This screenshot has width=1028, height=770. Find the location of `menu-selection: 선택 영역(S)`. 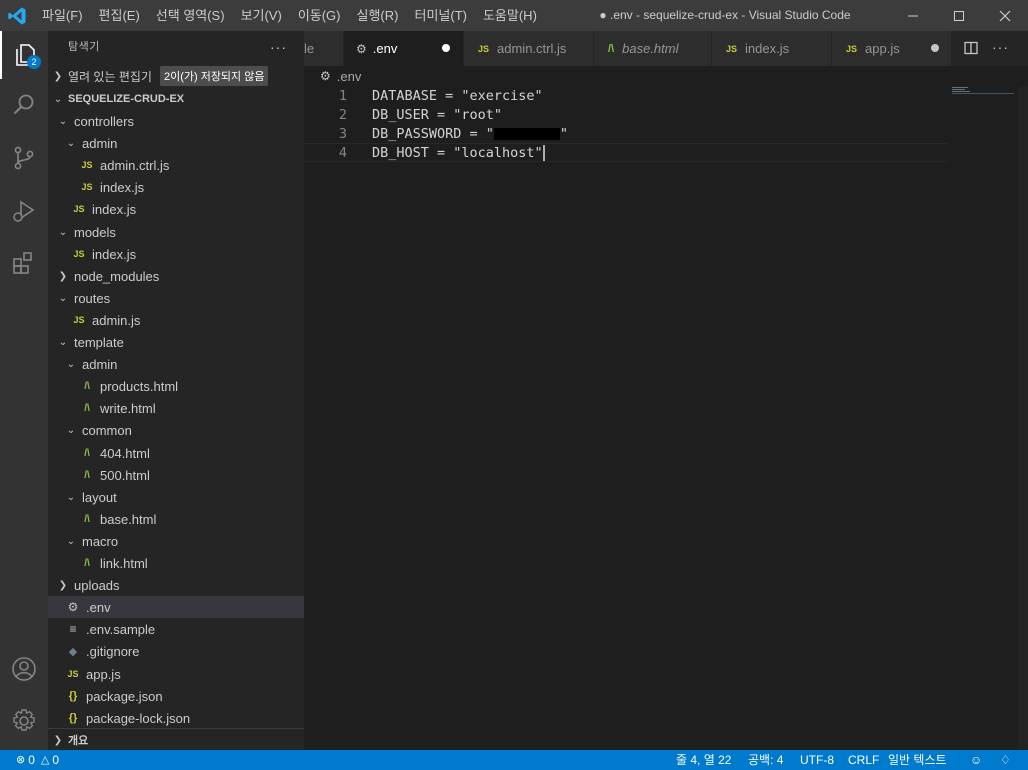

menu-selection: 선택 영역(S) is located at coordinates (190, 15).